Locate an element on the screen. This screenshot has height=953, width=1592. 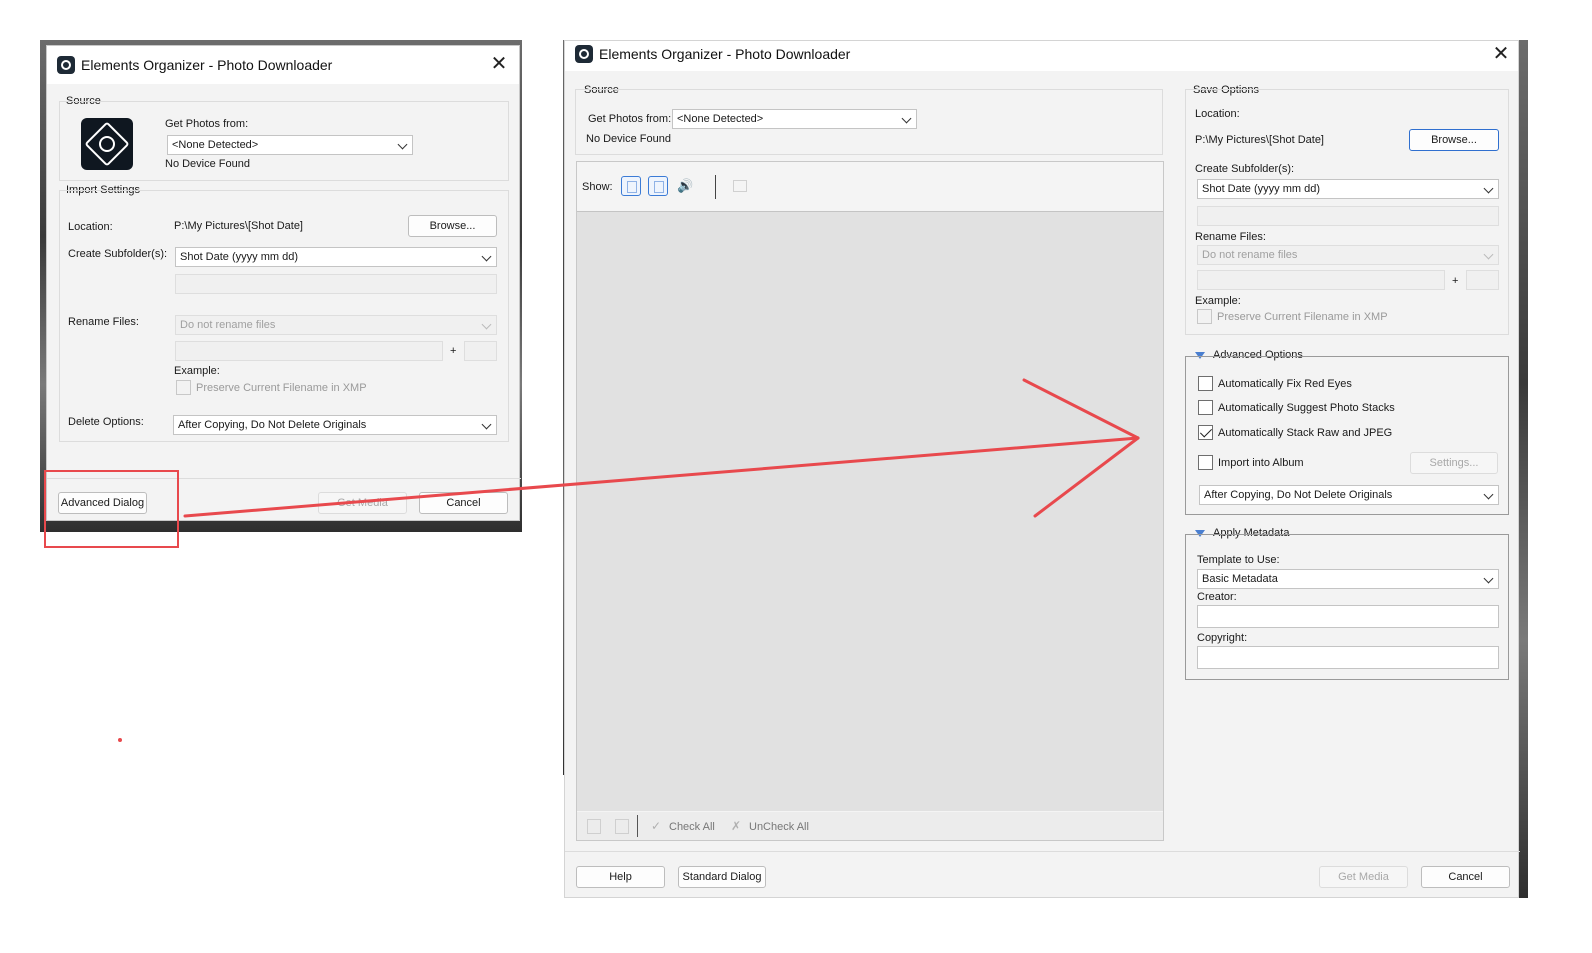
arrow-head-lower is located at coordinates (1086, 477).